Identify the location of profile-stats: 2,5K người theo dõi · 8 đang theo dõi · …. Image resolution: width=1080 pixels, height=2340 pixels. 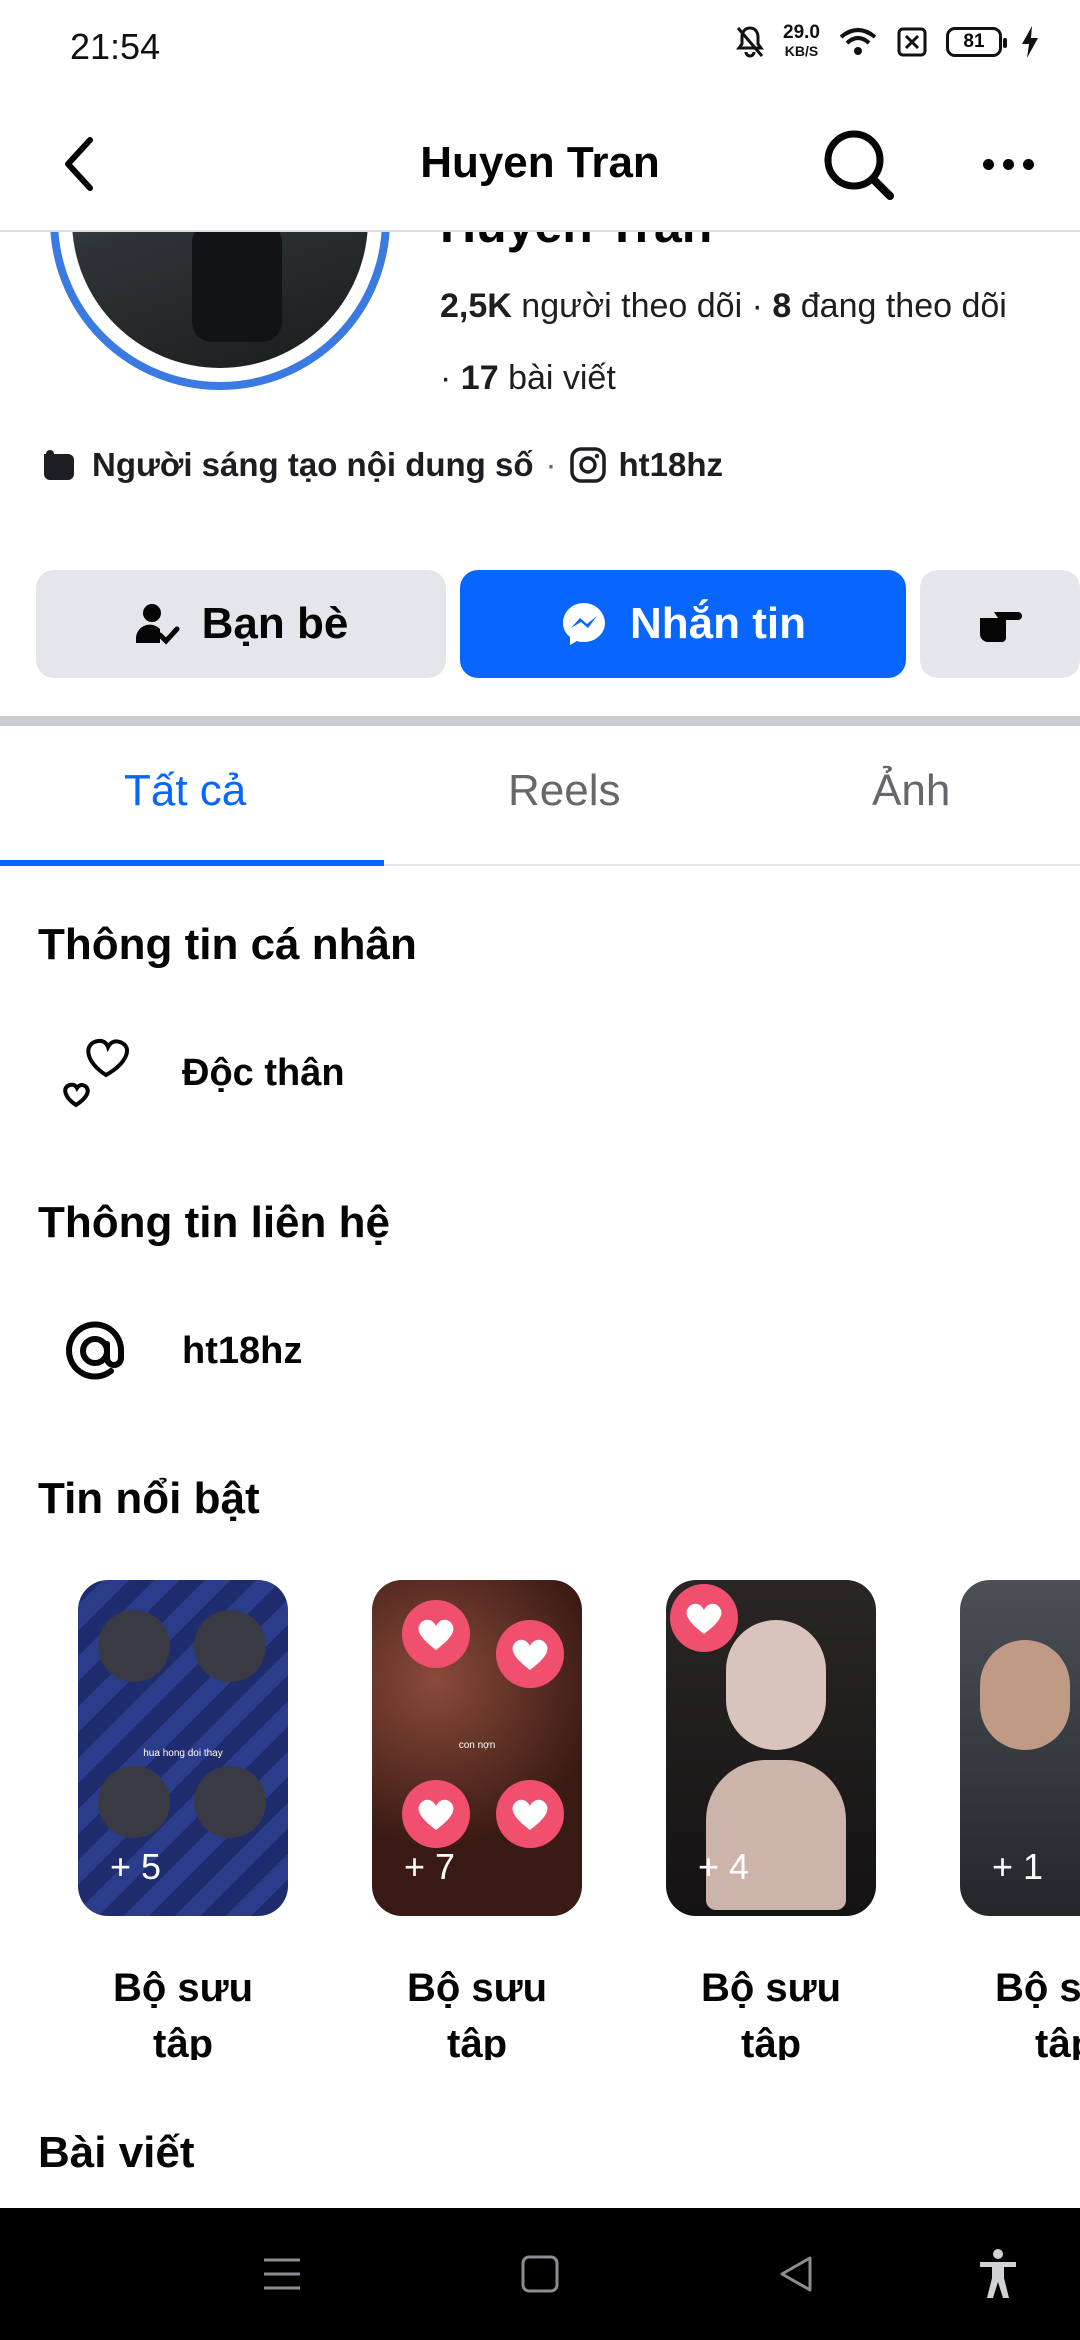
(723, 342).